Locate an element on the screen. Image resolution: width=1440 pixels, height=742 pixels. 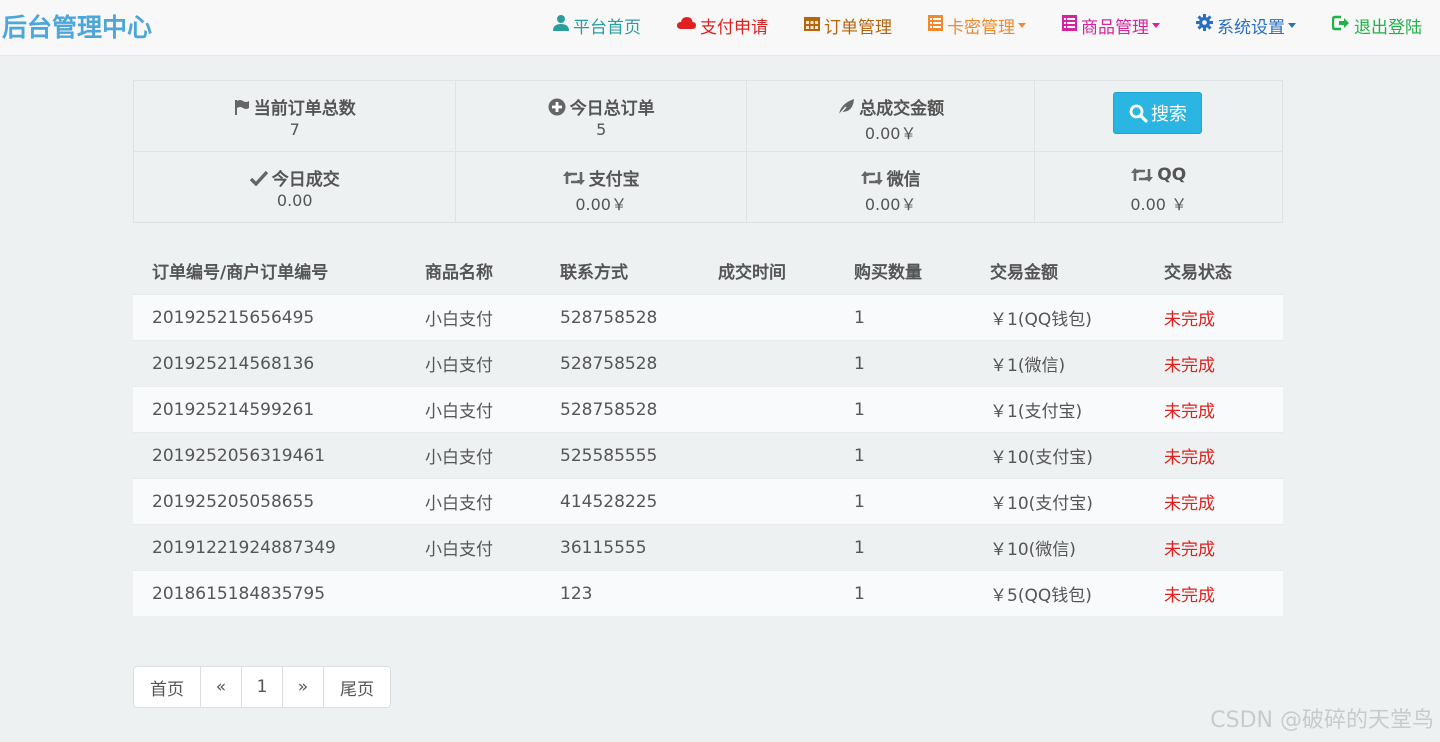
stat-value: 5 is located at coordinates (601, 129).